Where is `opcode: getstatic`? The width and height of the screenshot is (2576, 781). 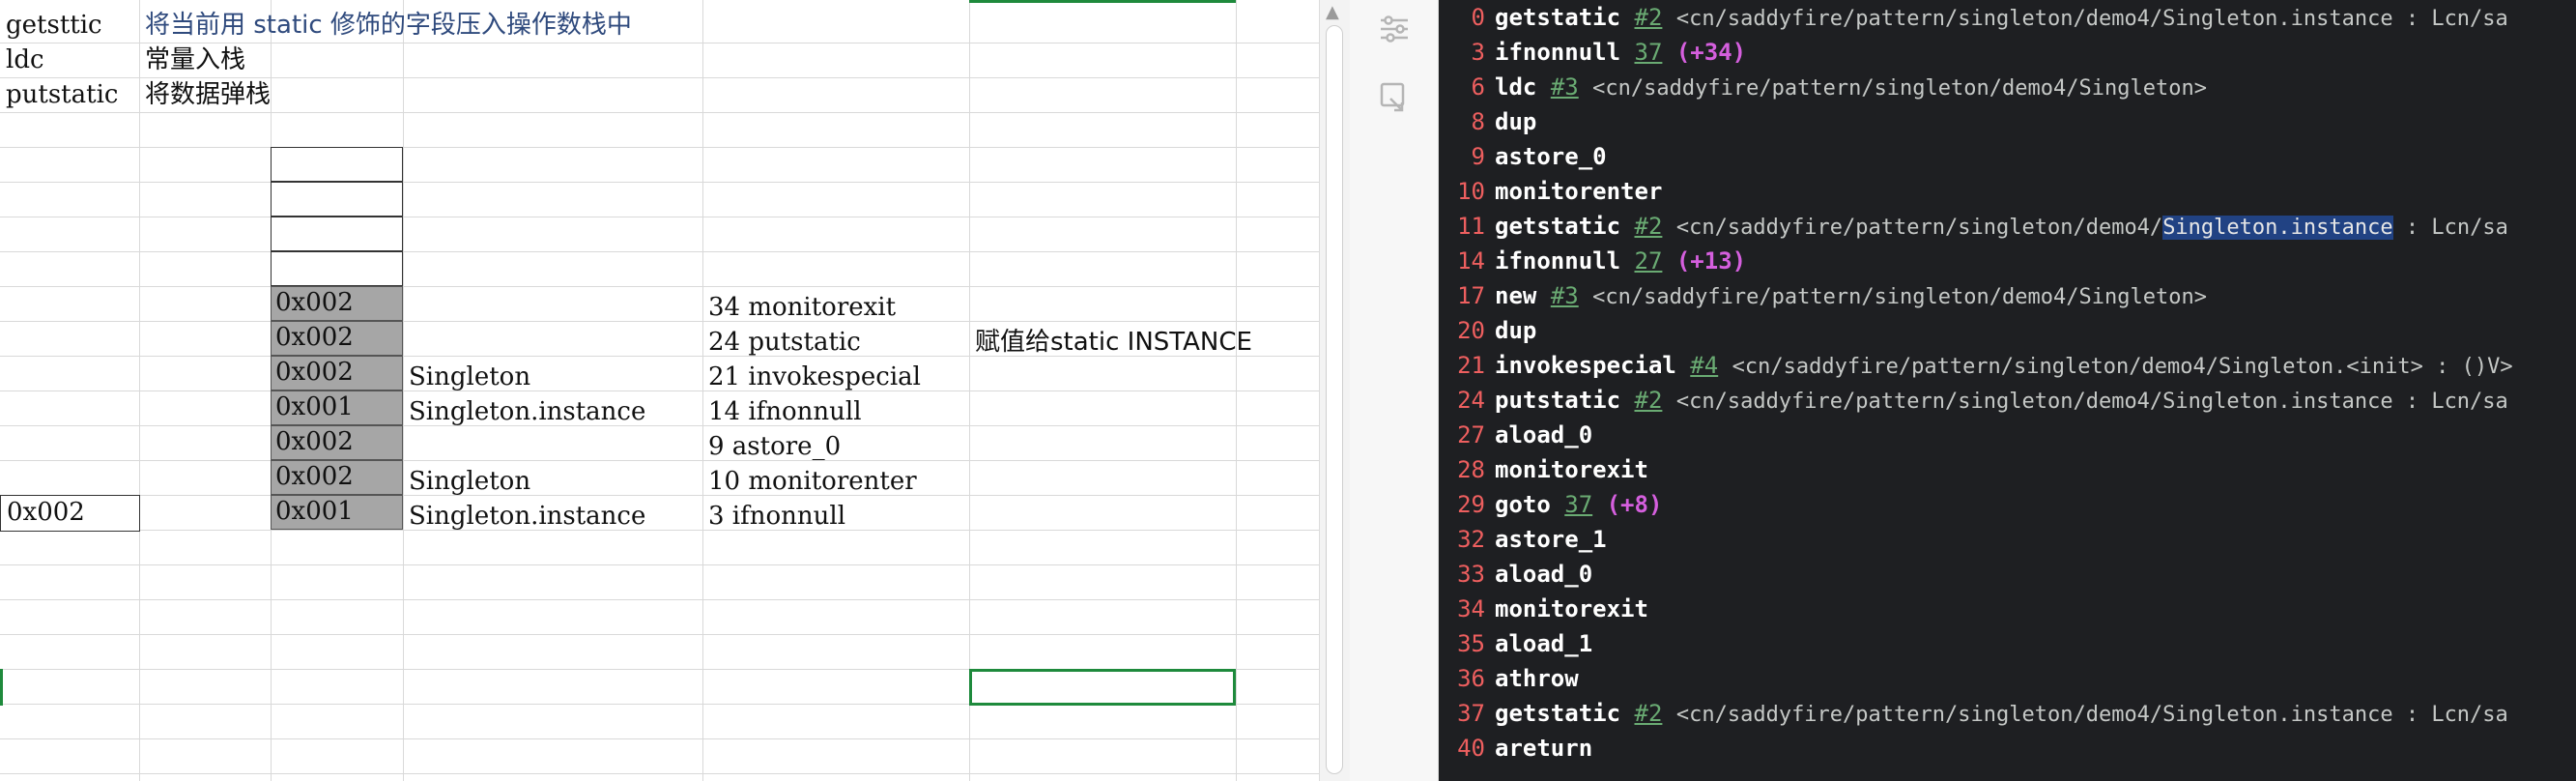
opcode: getstatic is located at coordinates (1558, 17).